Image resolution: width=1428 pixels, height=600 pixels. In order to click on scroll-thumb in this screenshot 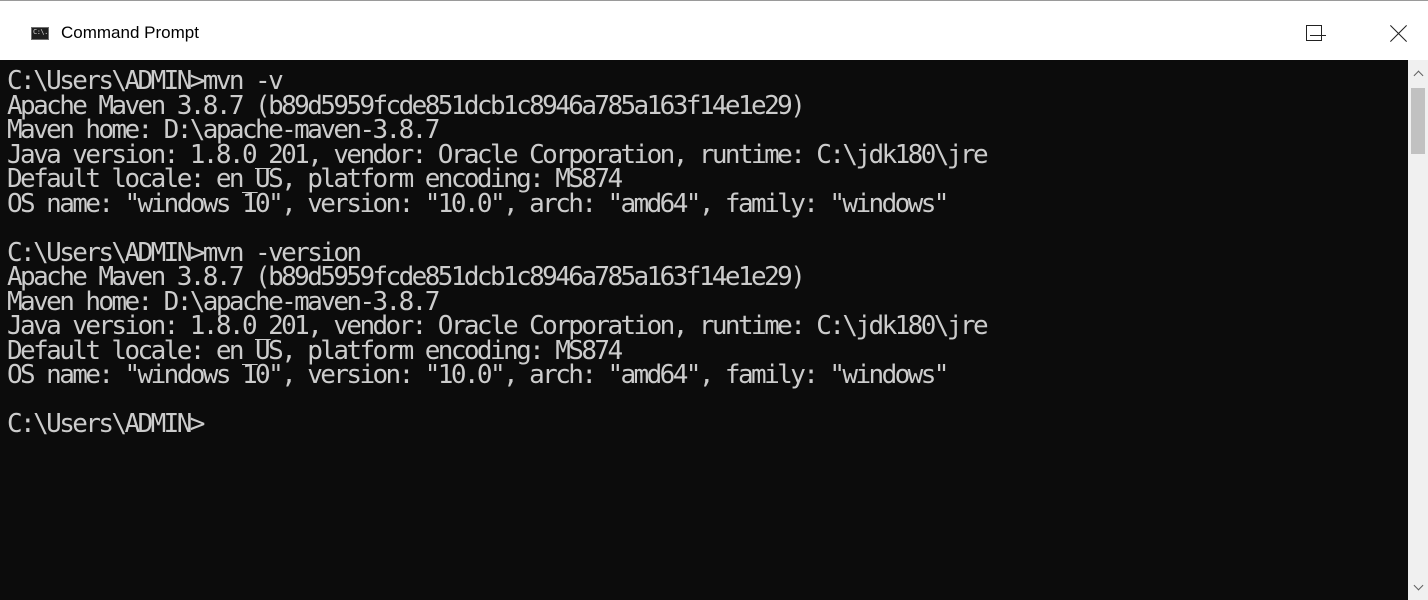, I will do `click(1418, 121)`.